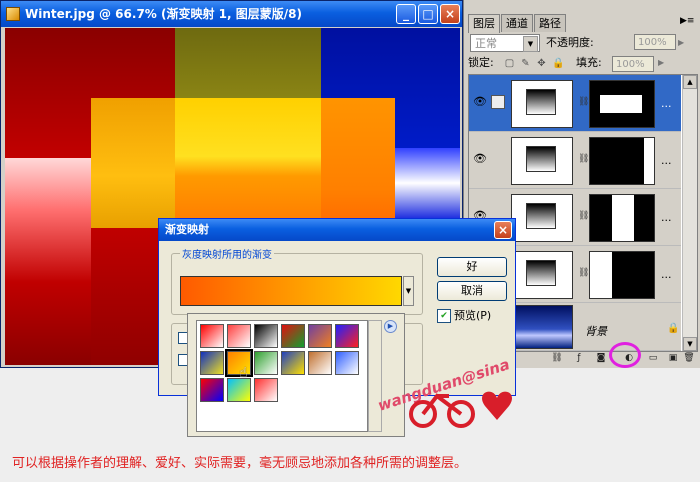  What do you see at coordinates (472, 291) in the screenshot?
I see `cancel-button: 取消` at bounding box center [472, 291].